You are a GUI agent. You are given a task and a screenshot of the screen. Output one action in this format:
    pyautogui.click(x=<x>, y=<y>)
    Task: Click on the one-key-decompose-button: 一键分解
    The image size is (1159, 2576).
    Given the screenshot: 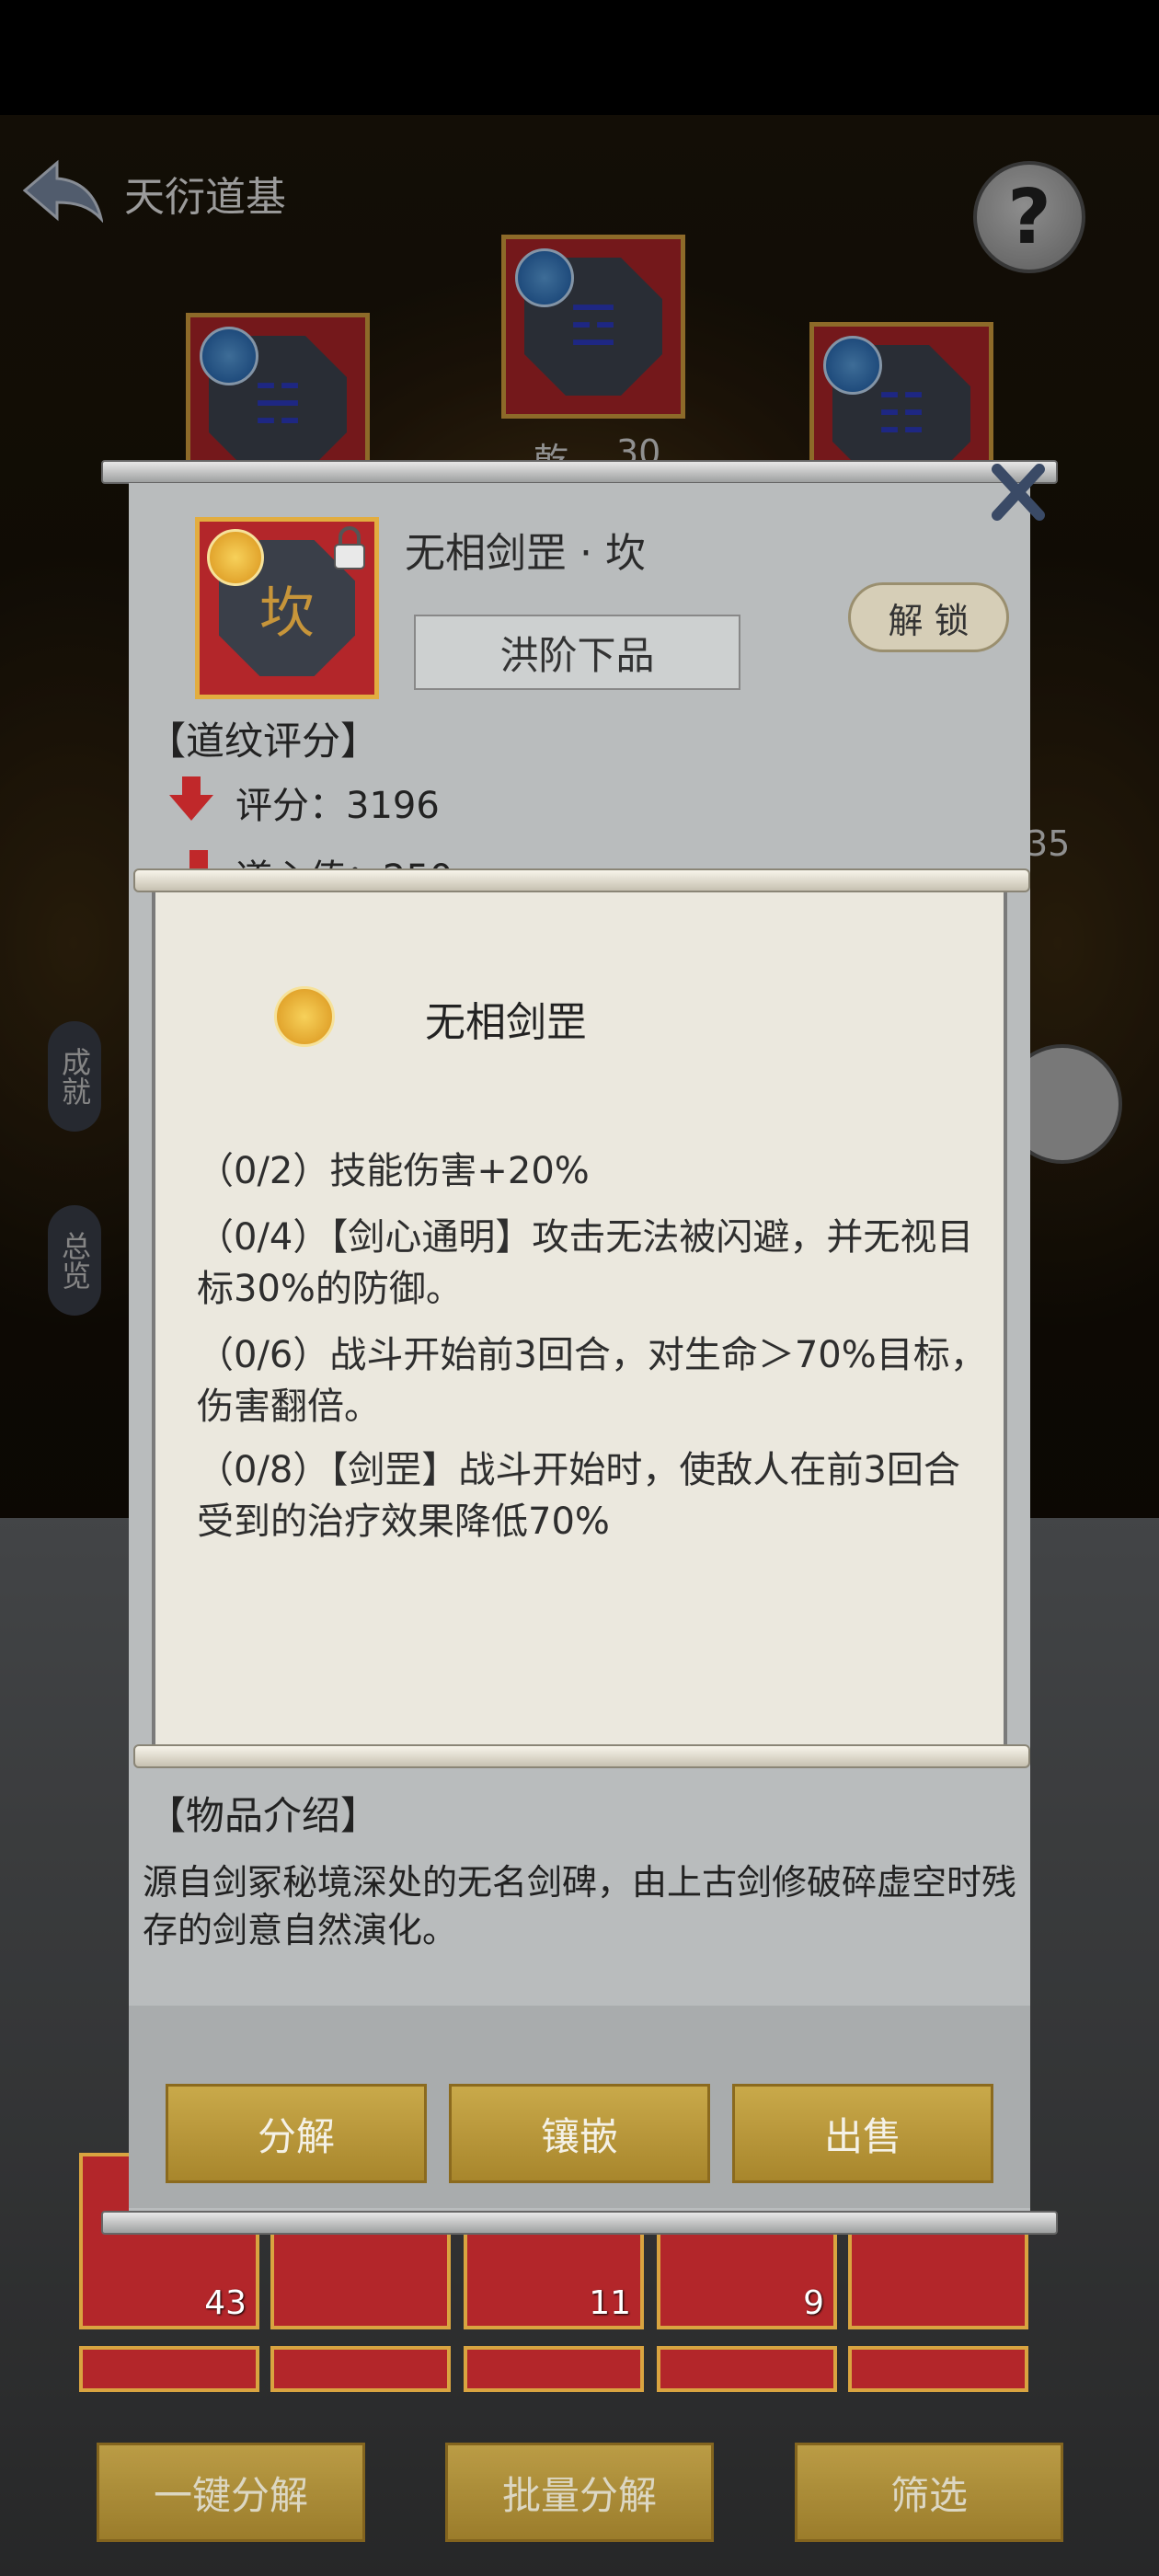 What is the action you would take?
    pyautogui.click(x=231, y=2492)
    